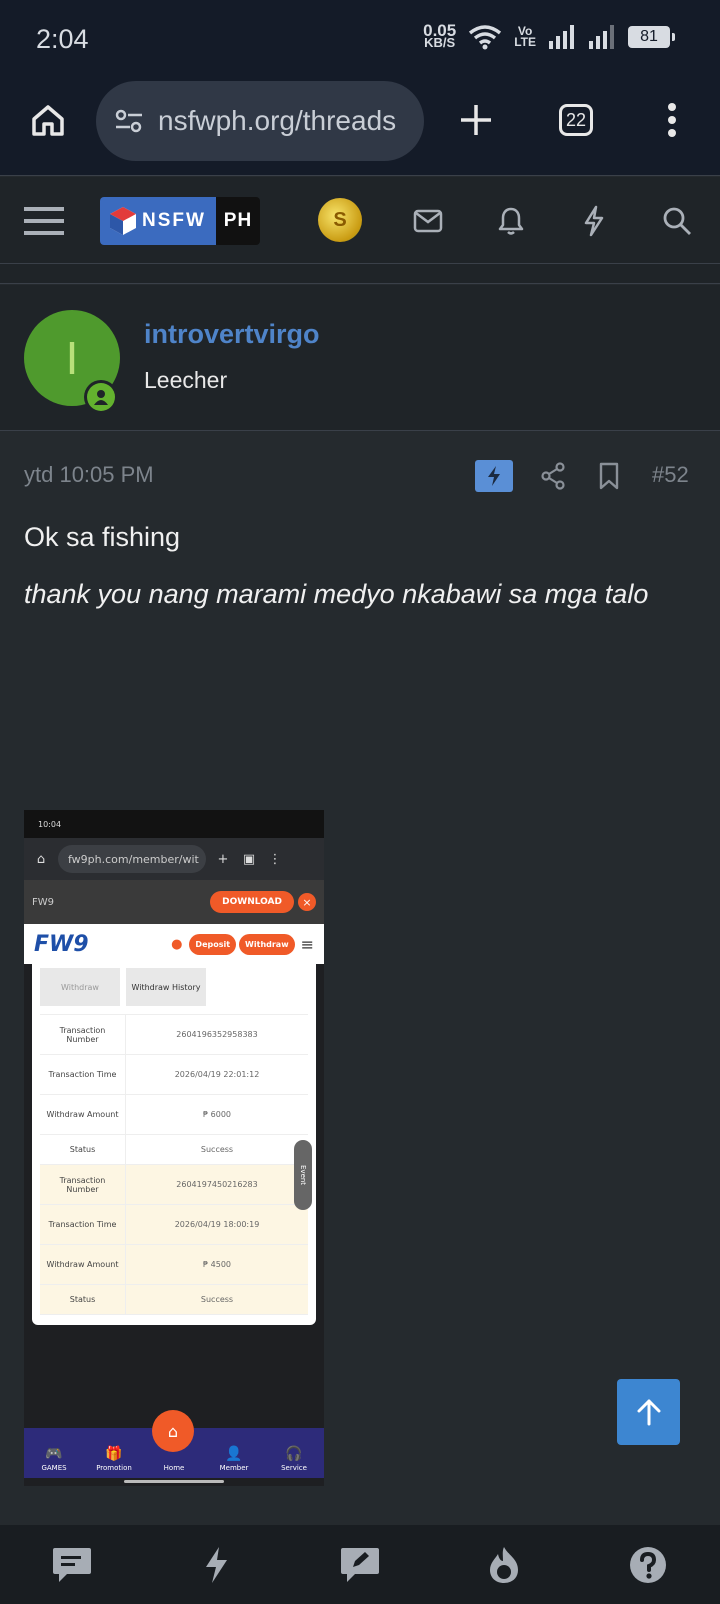 The width and height of the screenshot is (720, 1604). Describe the element at coordinates (561, 37) in the screenshot. I see `signal-icon` at that location.